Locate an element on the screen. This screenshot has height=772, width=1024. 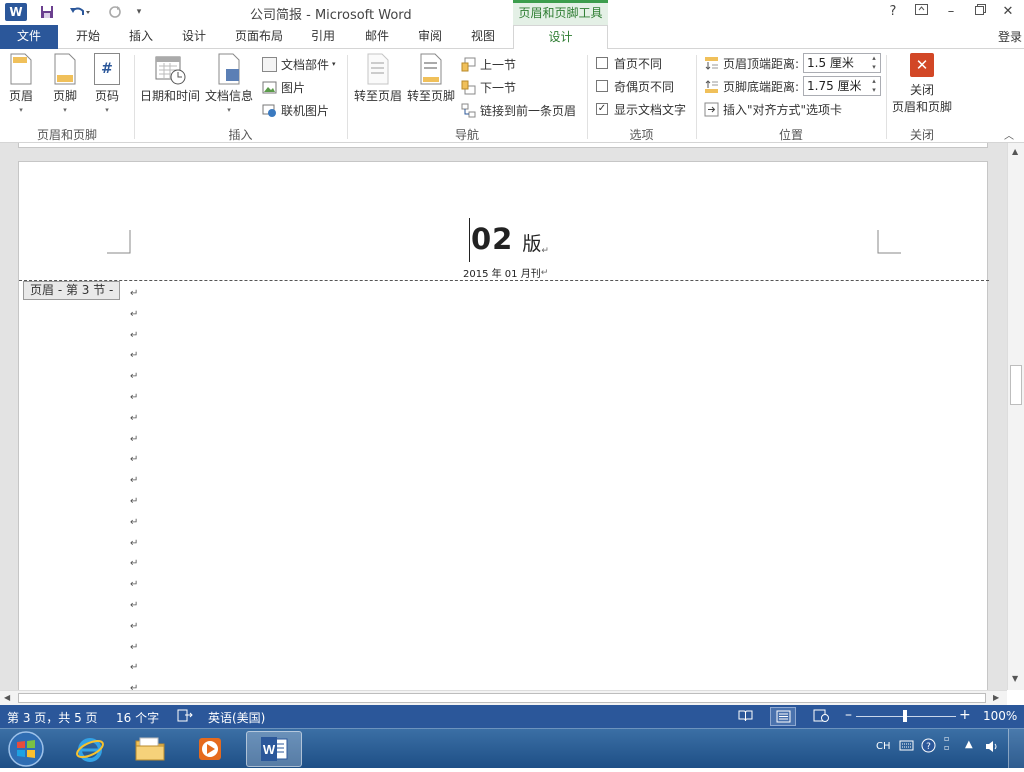
header-button: 页眉 ▾ is located at coordinates (21, 83).